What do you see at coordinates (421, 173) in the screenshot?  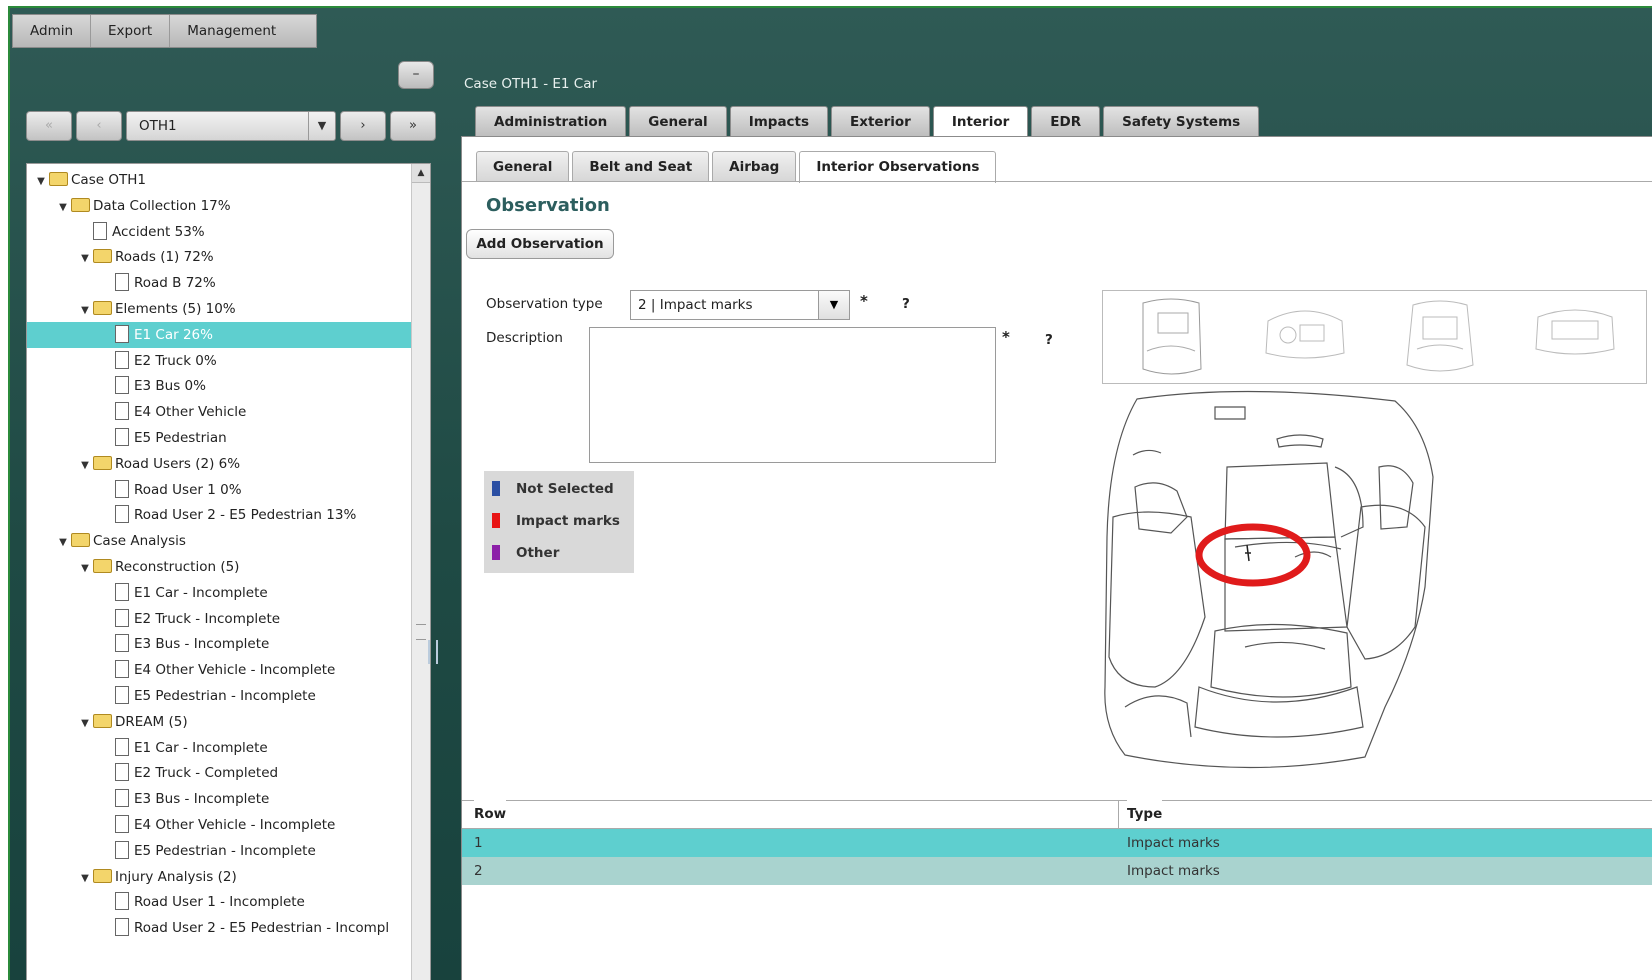 I see `scroll-up-icon: ▲` at bounding box center [421, 173].